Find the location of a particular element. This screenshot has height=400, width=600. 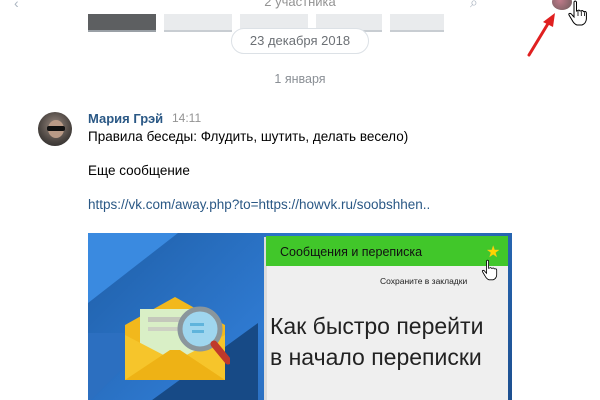

message-author: Мария Грэй is located at coordinates (125, 118).